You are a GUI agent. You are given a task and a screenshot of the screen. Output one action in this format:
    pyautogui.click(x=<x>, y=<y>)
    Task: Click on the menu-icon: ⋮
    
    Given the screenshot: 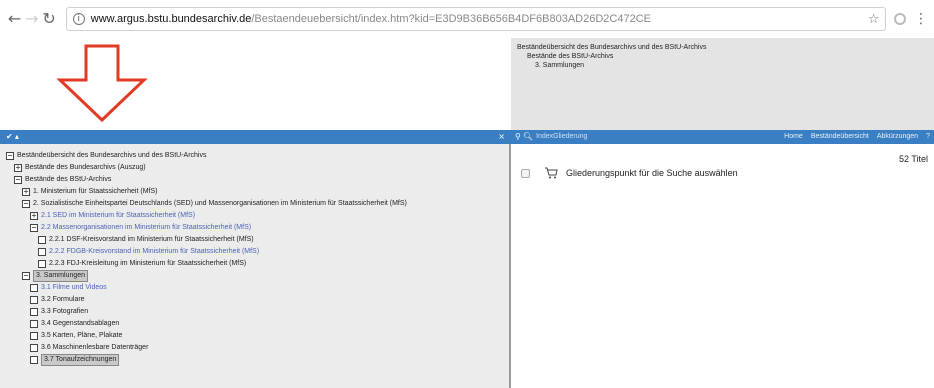 What is the action you would take?
    pyautogui.click(x=921, y=19)
    